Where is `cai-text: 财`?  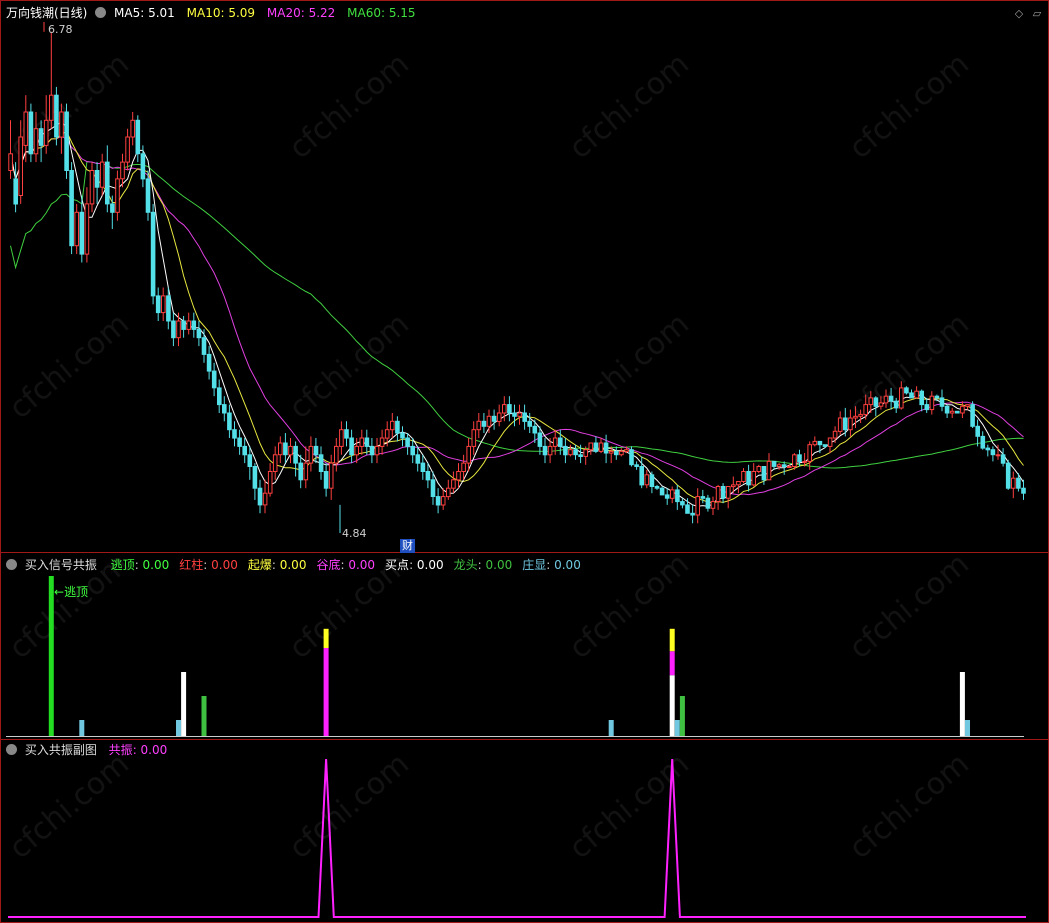 cai-text: 财 is located at coordinates (407, 545).